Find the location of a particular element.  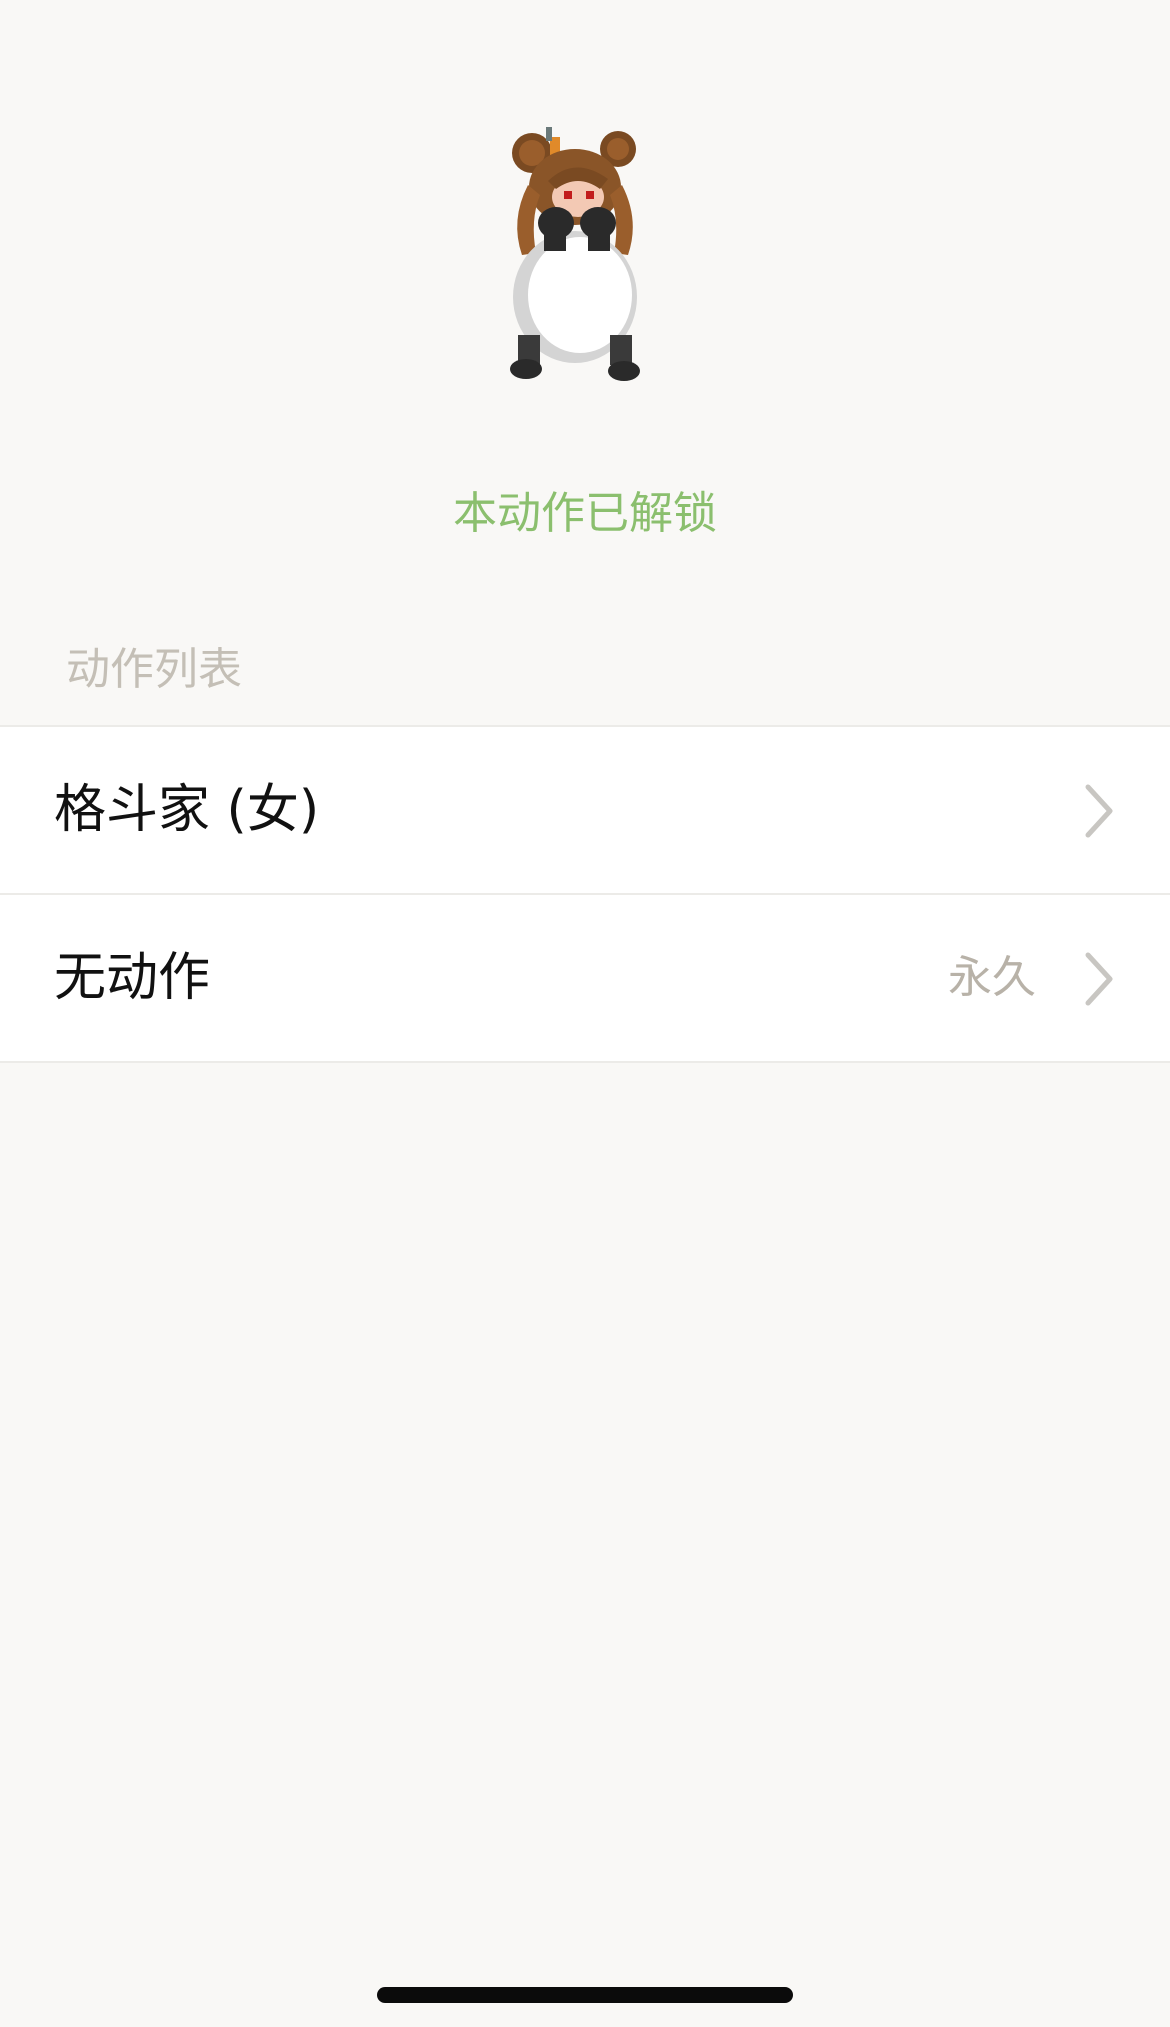

action-list-header: 动作列表 is located at coordinates (154, 669).